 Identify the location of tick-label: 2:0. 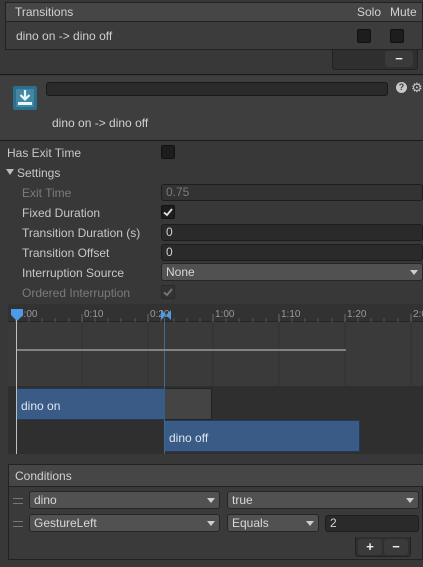
(418, 314).